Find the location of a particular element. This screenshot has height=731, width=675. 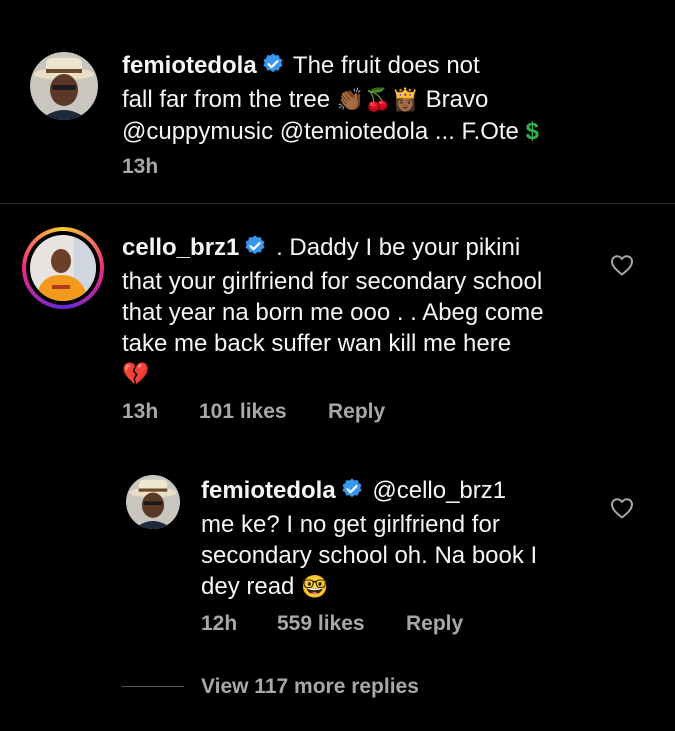

caption-line1: The fruit does not is located at coordinates (386, 65).